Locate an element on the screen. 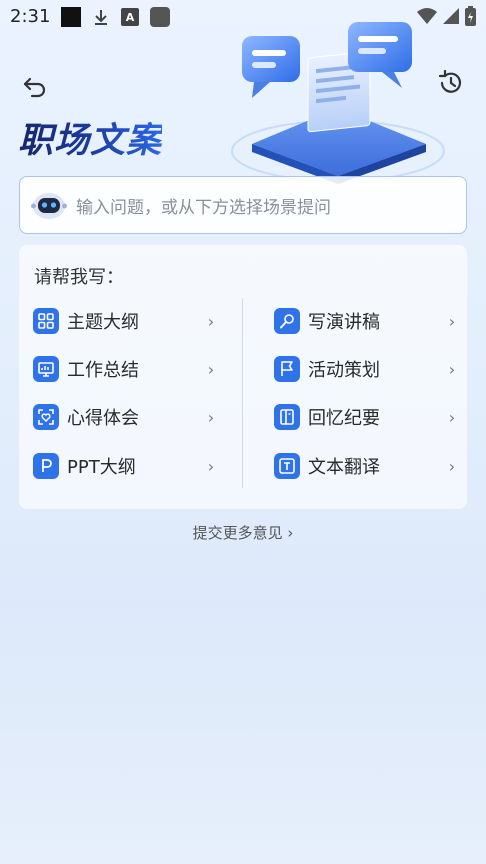  scenario-label: 回忆纪要 is located at coordinates (344, 418).